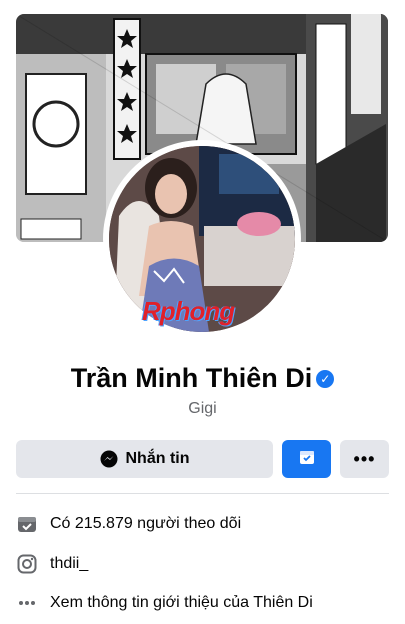 Image resolution: width=405 pixels, height=624 pixels. I want to click on instagram-row: thdii_, so click(52, 564).